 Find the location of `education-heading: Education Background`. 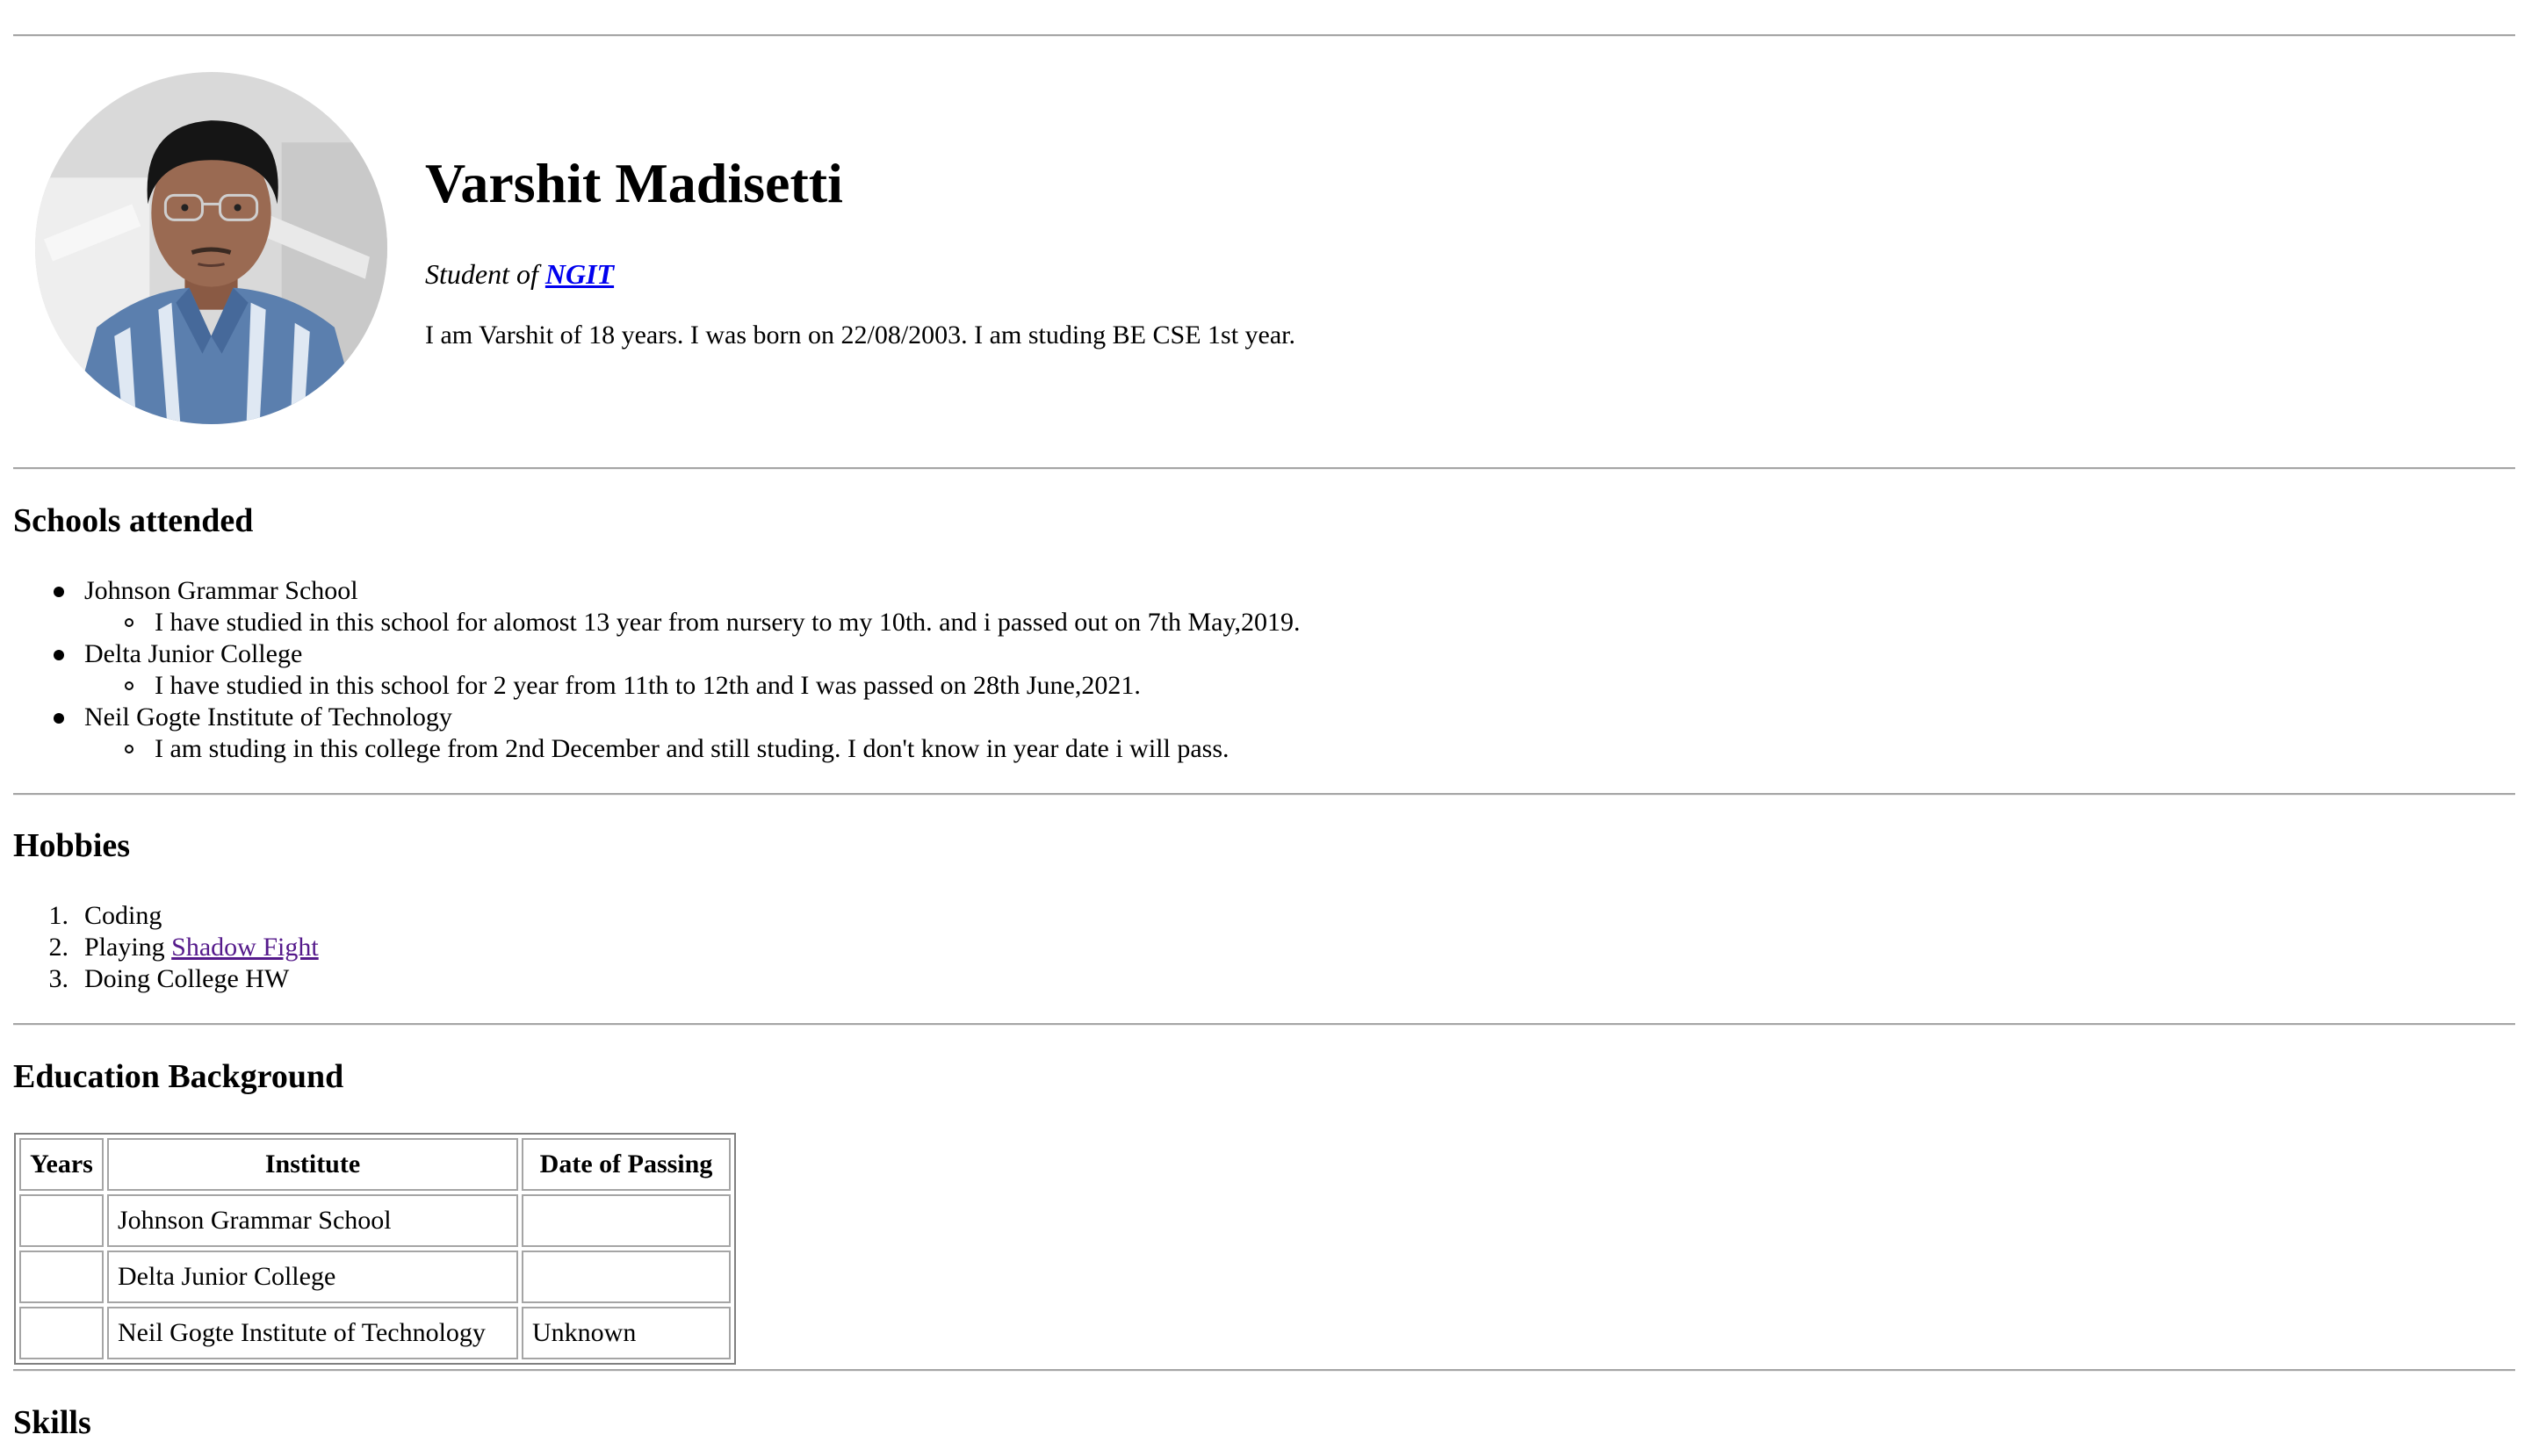

education-heading: Education Background is located at coordinates (179, 1076).